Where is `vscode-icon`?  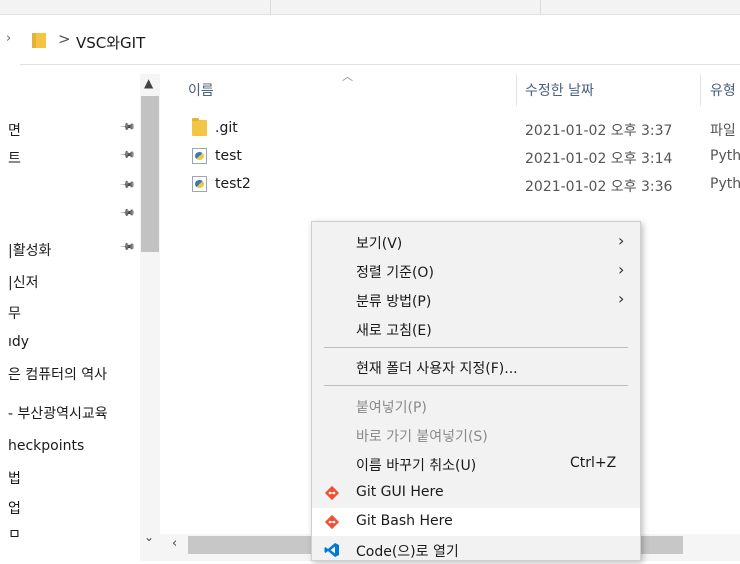
vscode-icon is located at coordinates (331, 550).